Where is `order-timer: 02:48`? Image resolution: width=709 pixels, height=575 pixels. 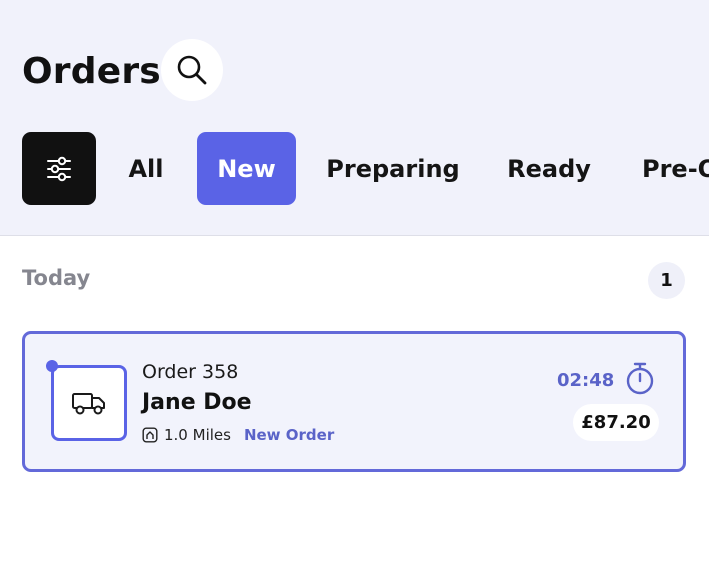 order-timer: 02:48 is located at coordinates (586, 380).